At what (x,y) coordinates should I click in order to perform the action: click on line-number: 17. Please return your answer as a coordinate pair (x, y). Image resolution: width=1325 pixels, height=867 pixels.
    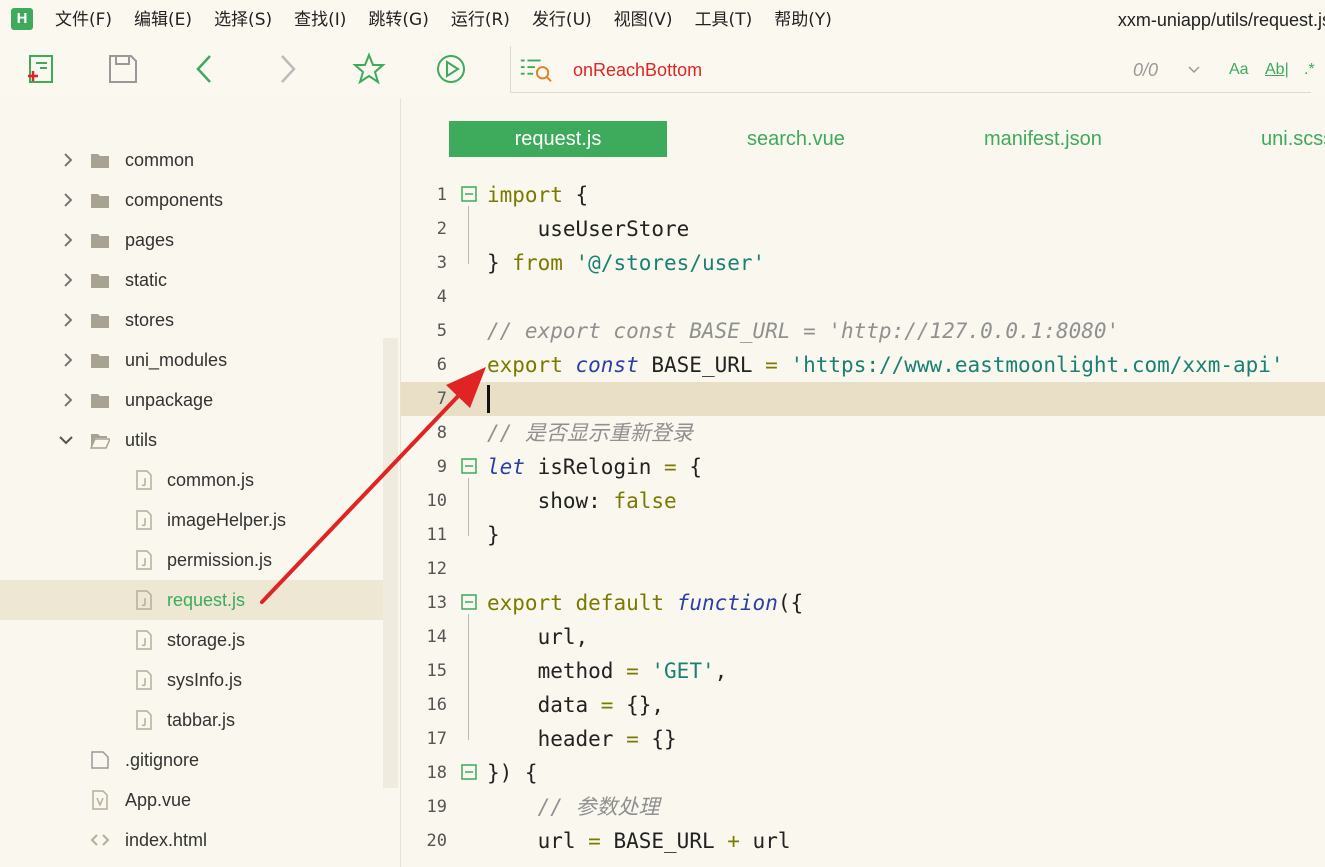
    Looking at the image, I should click on (436, 739).